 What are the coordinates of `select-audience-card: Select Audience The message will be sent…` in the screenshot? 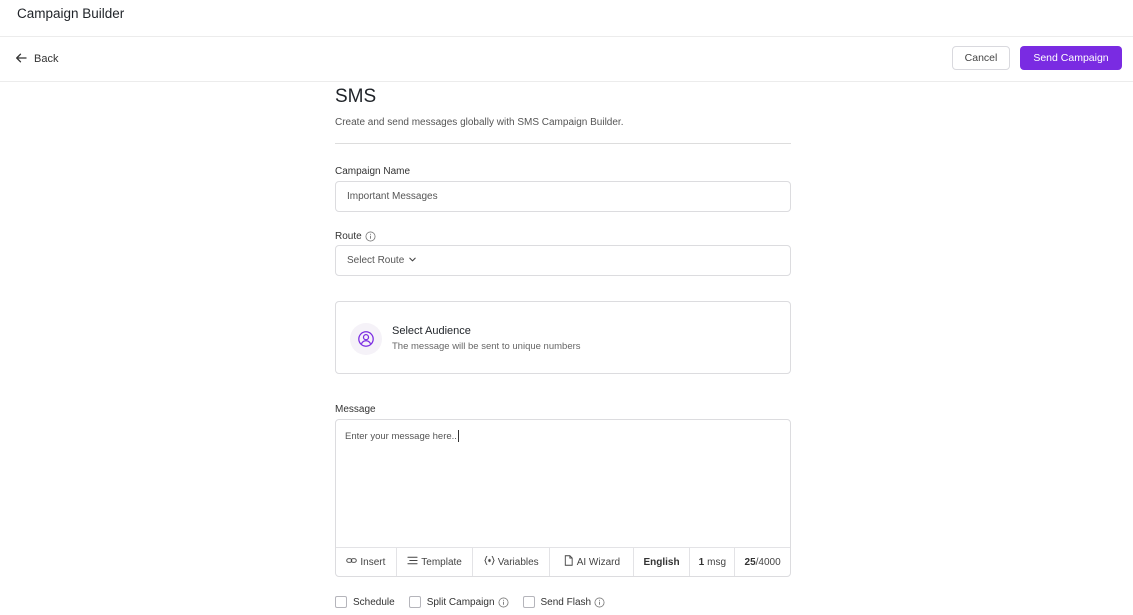 It's located at (563, 337).